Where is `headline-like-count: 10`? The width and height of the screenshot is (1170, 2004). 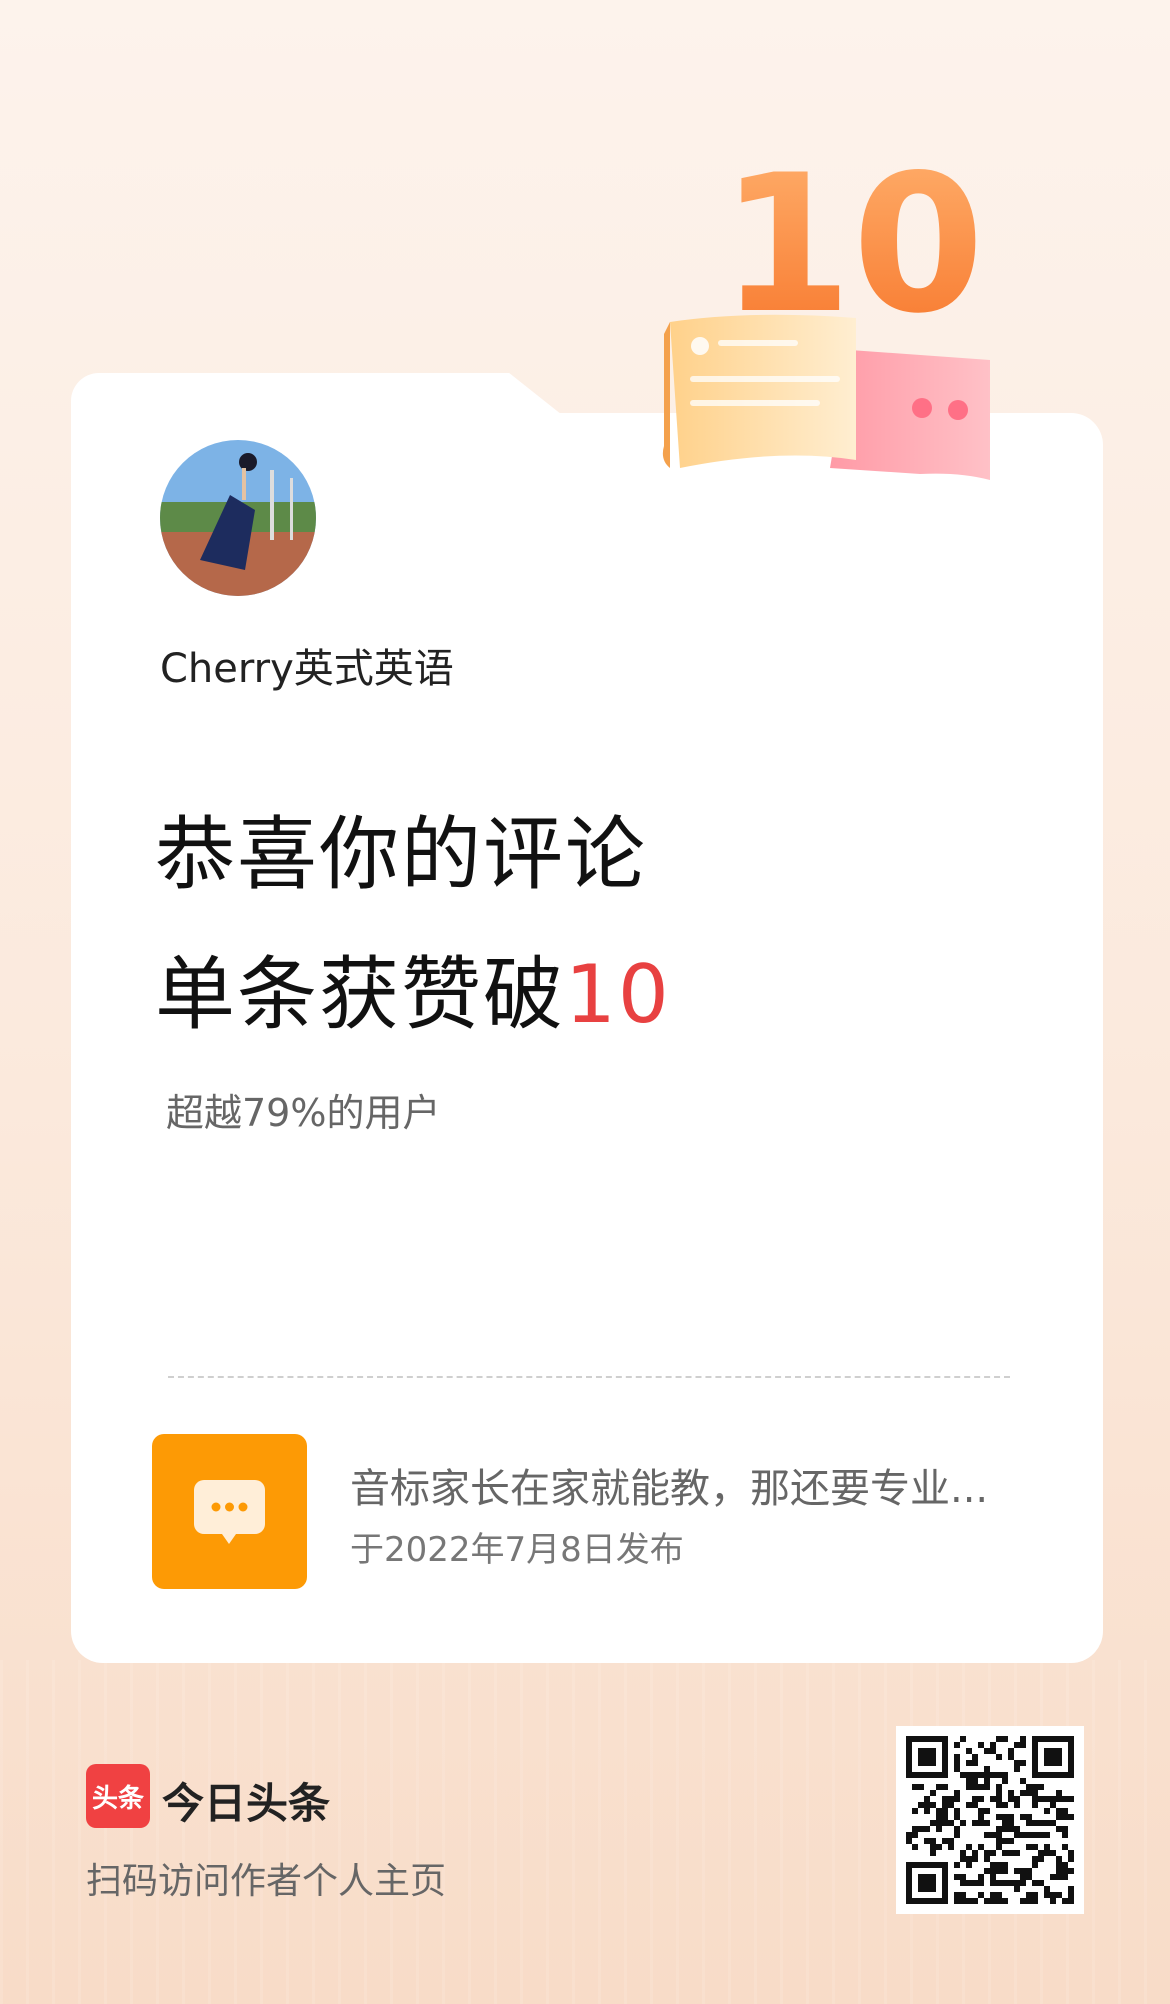
headline-like-count: 10 is located at coordinates (618, 994).